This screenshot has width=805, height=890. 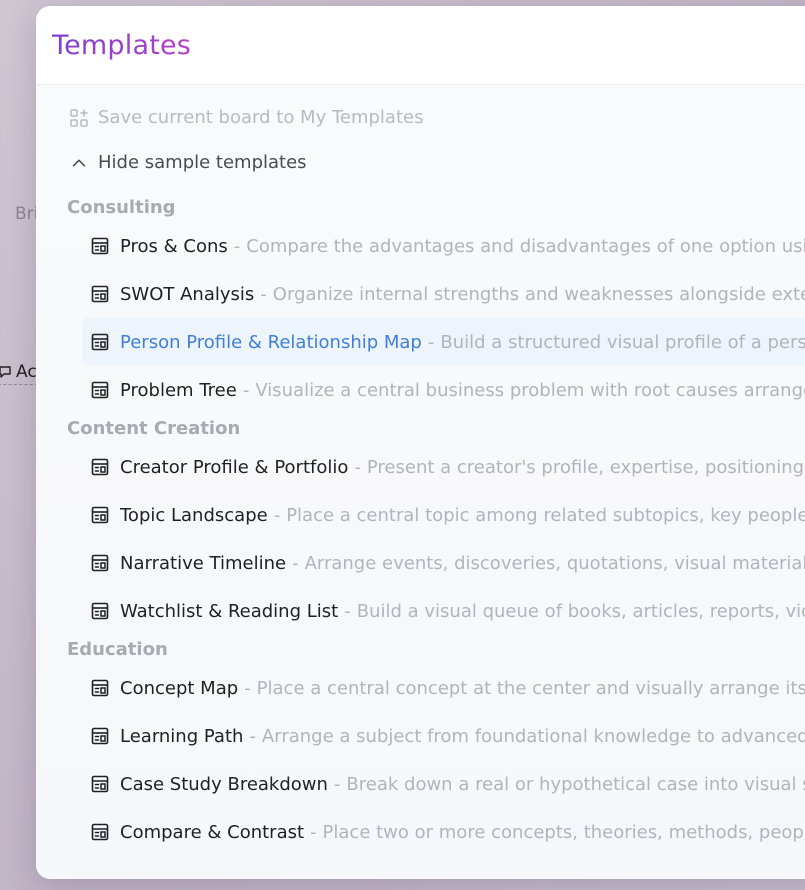 What do you see at coordinates (79, 118) in the screenshot?
I see `add-to-grid-icon` at bounding box center [79, 118].